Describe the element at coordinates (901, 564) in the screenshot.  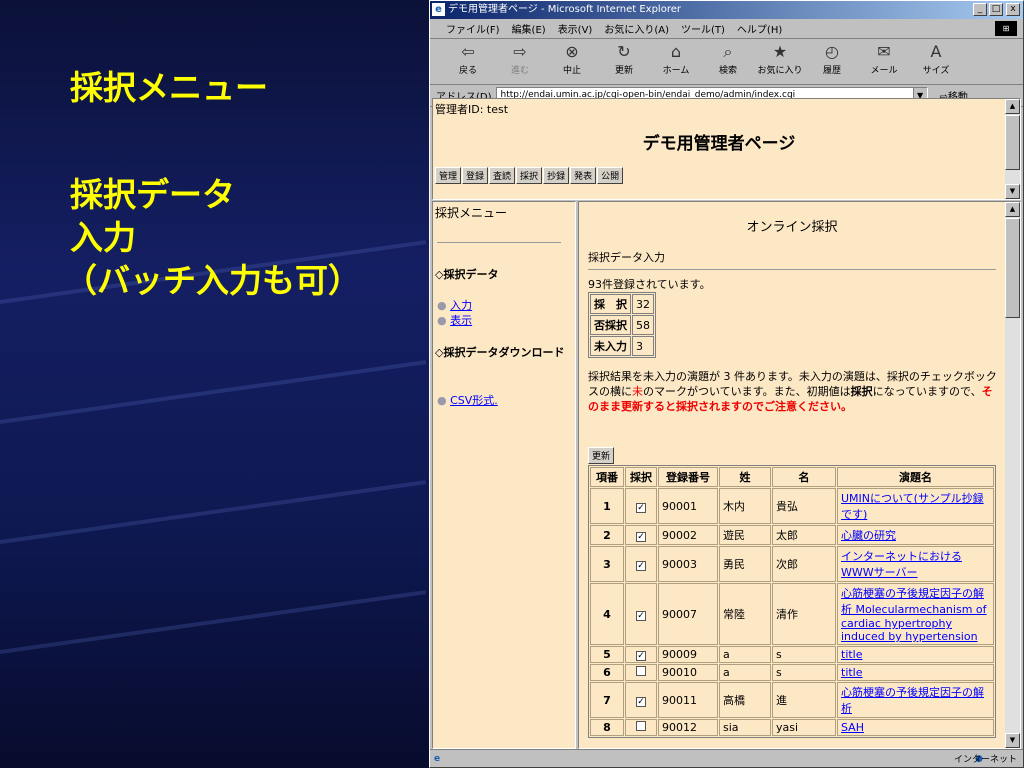
I see `submission-title-link: インターネットにおけるWWWサーバー` at that location.